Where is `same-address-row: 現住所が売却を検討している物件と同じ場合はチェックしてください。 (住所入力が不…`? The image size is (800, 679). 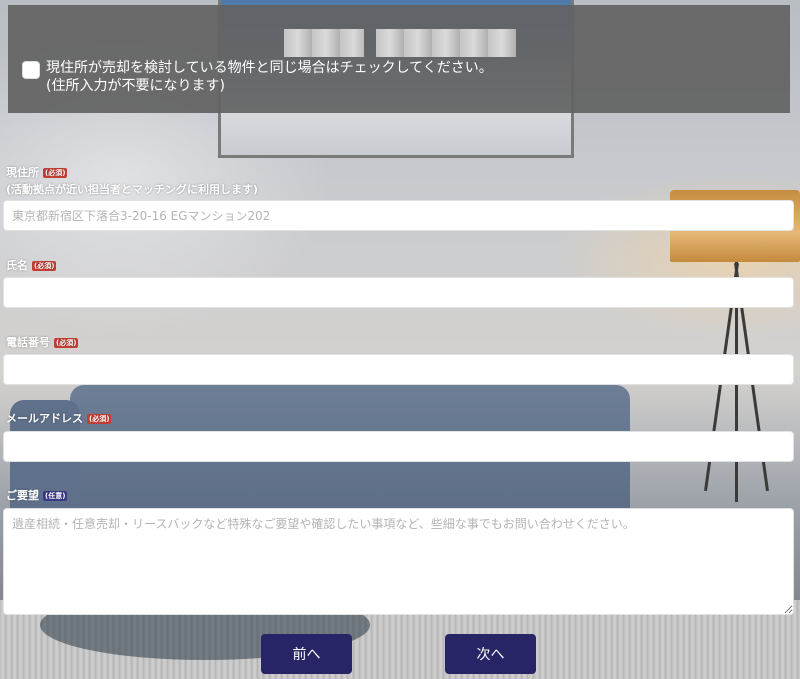 same-address-row: 現住所が売却を検討している物件と同じ場合はチェックしてください。 (住所入力が不… is located at coordinates (257, 77).